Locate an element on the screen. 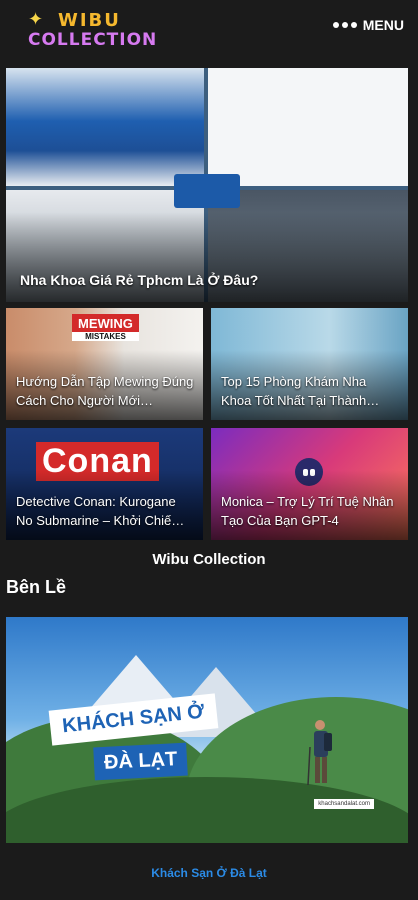  clinic-logo-badge is located at coordinates (207, 191).